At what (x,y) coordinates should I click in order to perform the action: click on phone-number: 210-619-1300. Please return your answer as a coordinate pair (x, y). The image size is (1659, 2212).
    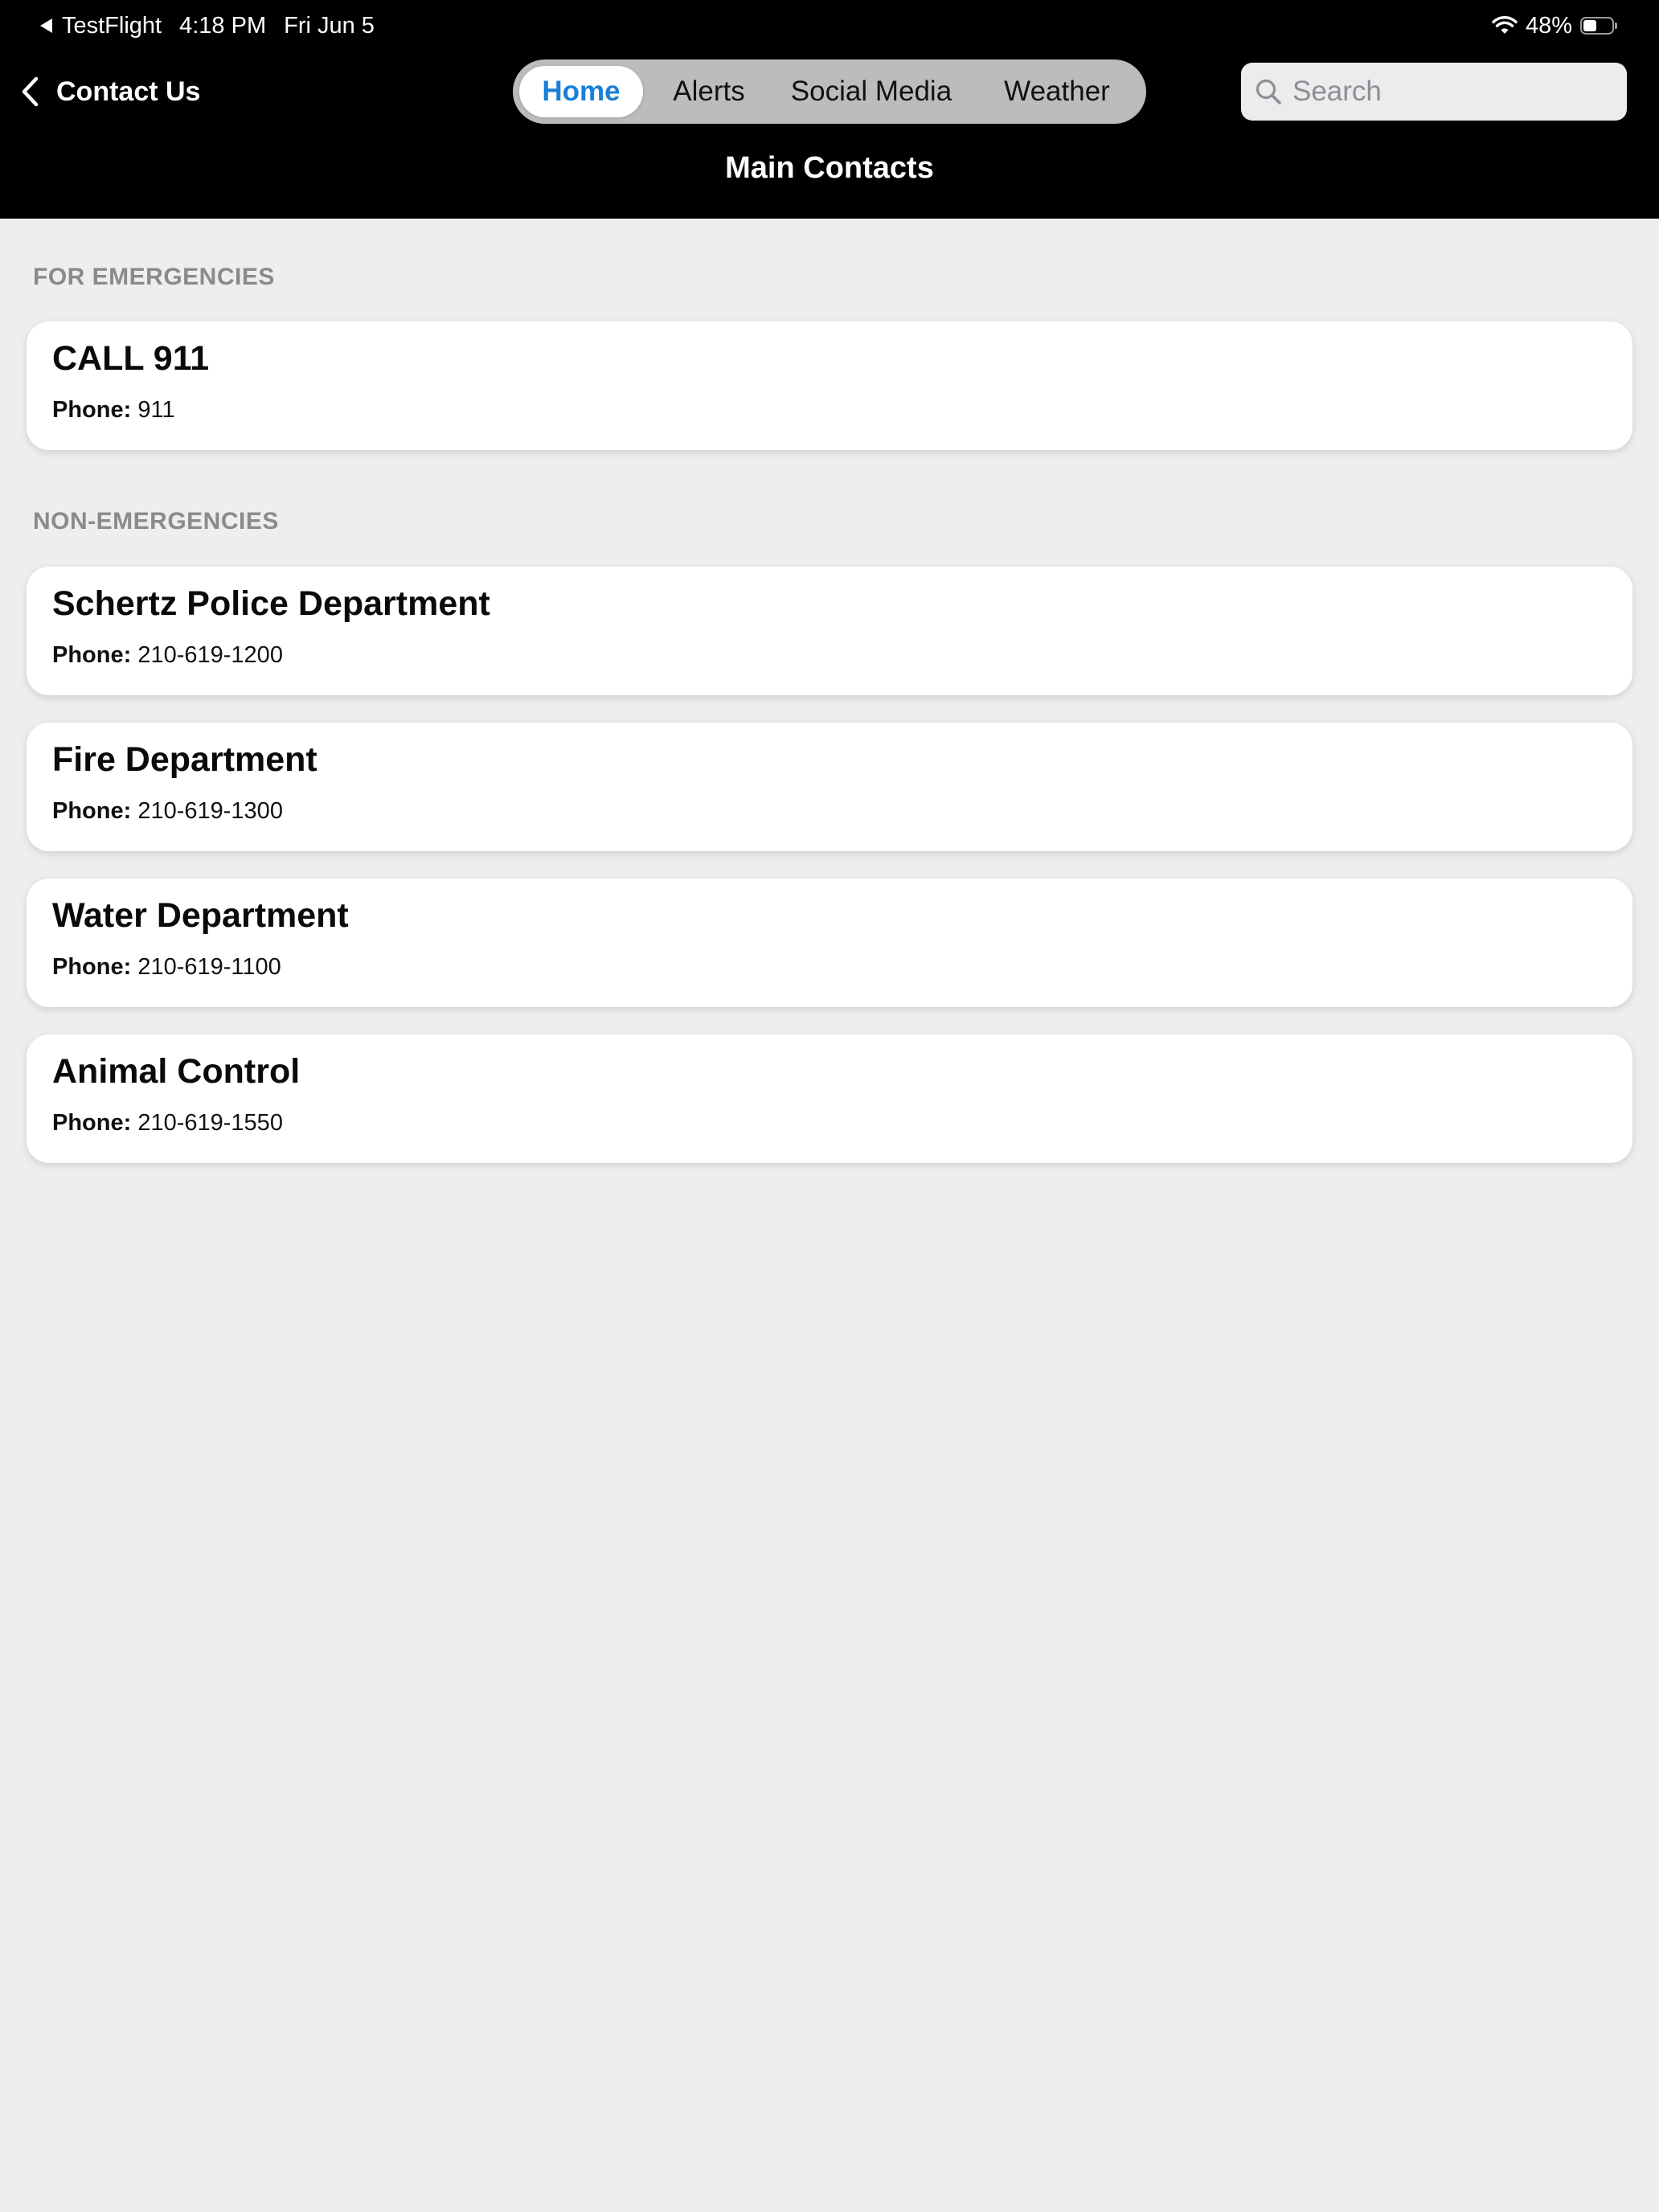
    Looking at the image, I should click on (210, 811).